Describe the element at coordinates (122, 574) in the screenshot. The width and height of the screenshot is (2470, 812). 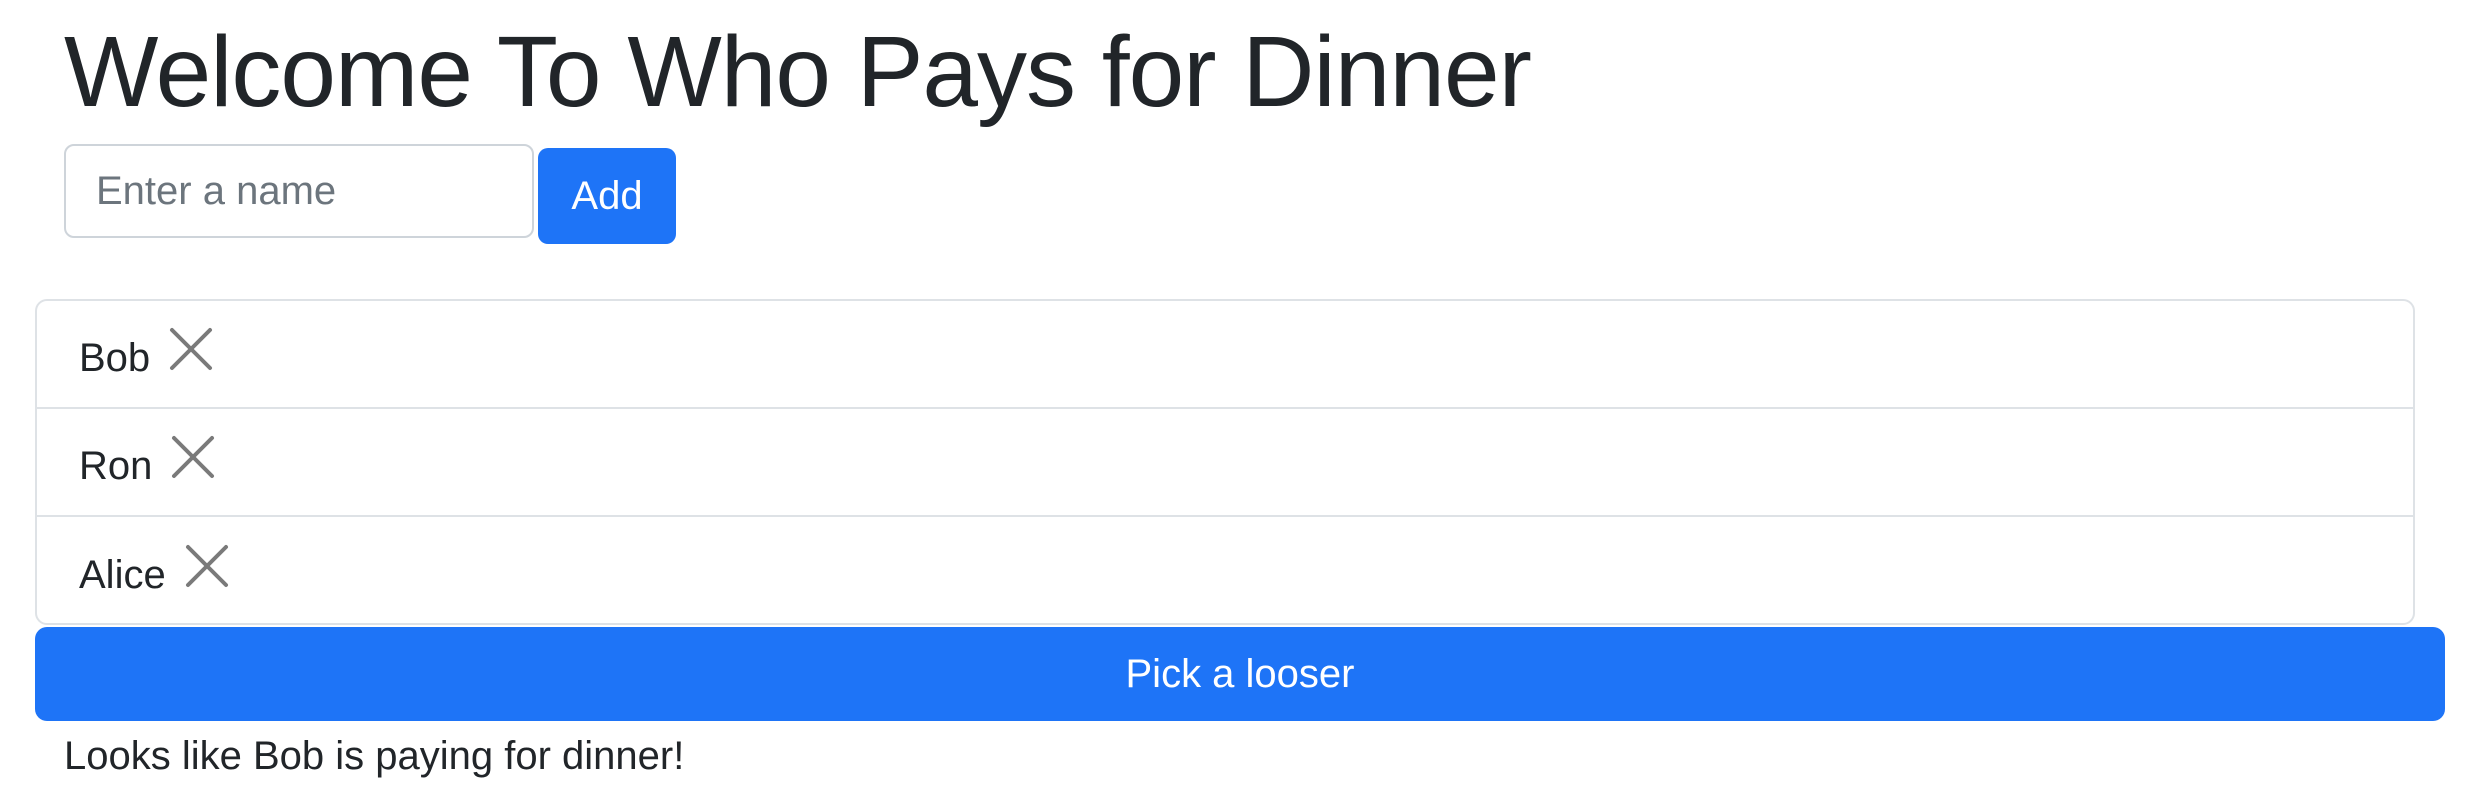
I see `name-label: Alice` at that location.